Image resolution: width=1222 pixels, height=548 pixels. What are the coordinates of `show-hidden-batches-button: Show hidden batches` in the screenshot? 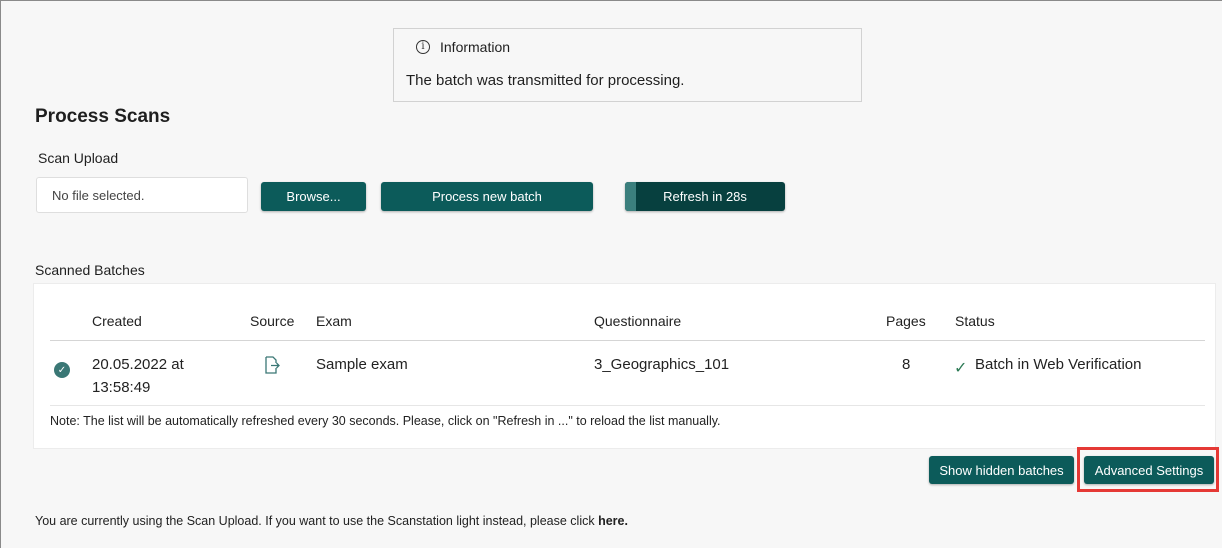 It's located at (1001, 470).